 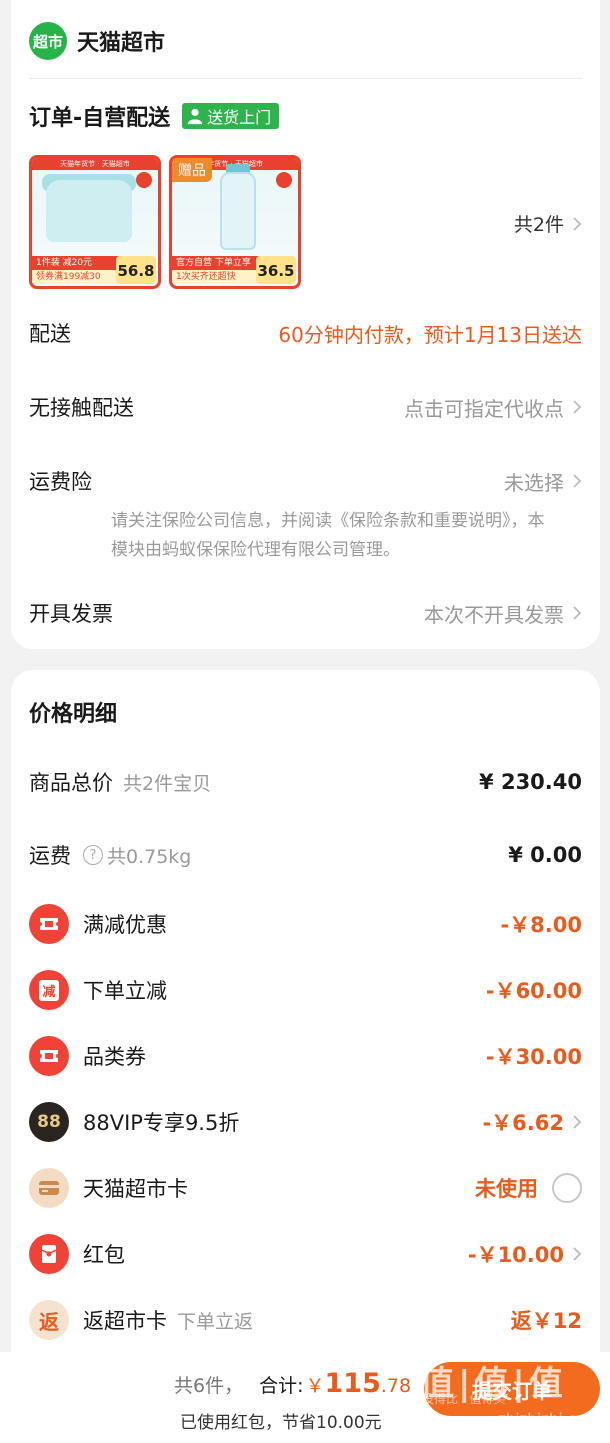 What do you see at coordinates (305, 855) in the screenshot?
I see `shipping-row: 运费 ? 共0.75kg ¥ 0.00` at bounding box center [305, 855].